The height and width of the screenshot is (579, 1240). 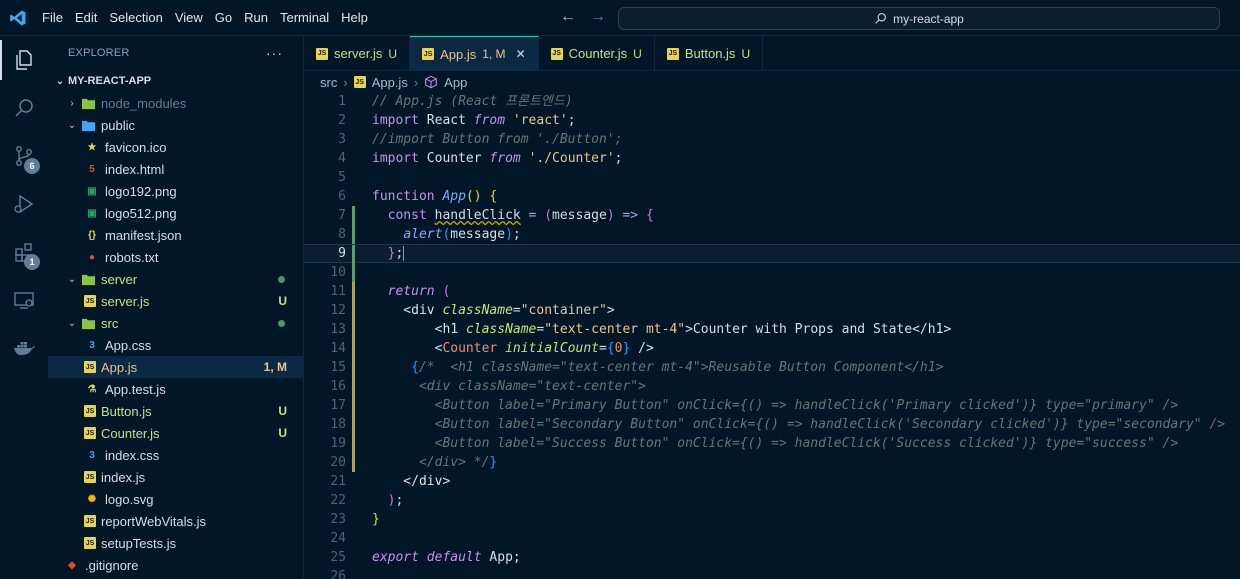 I want to click on code-line: 9 };, so click(x=772, y=254).